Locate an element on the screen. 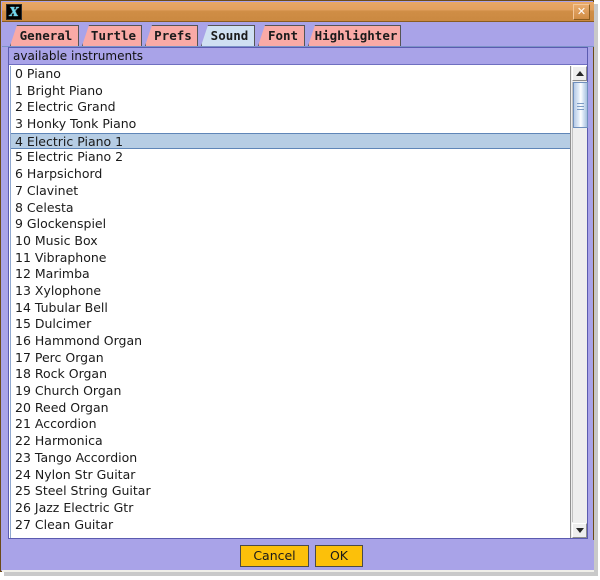 The width and height of the screenshot is (600, 580). list-item: 23 Tango Accordion is located at coordinates (290, 458).